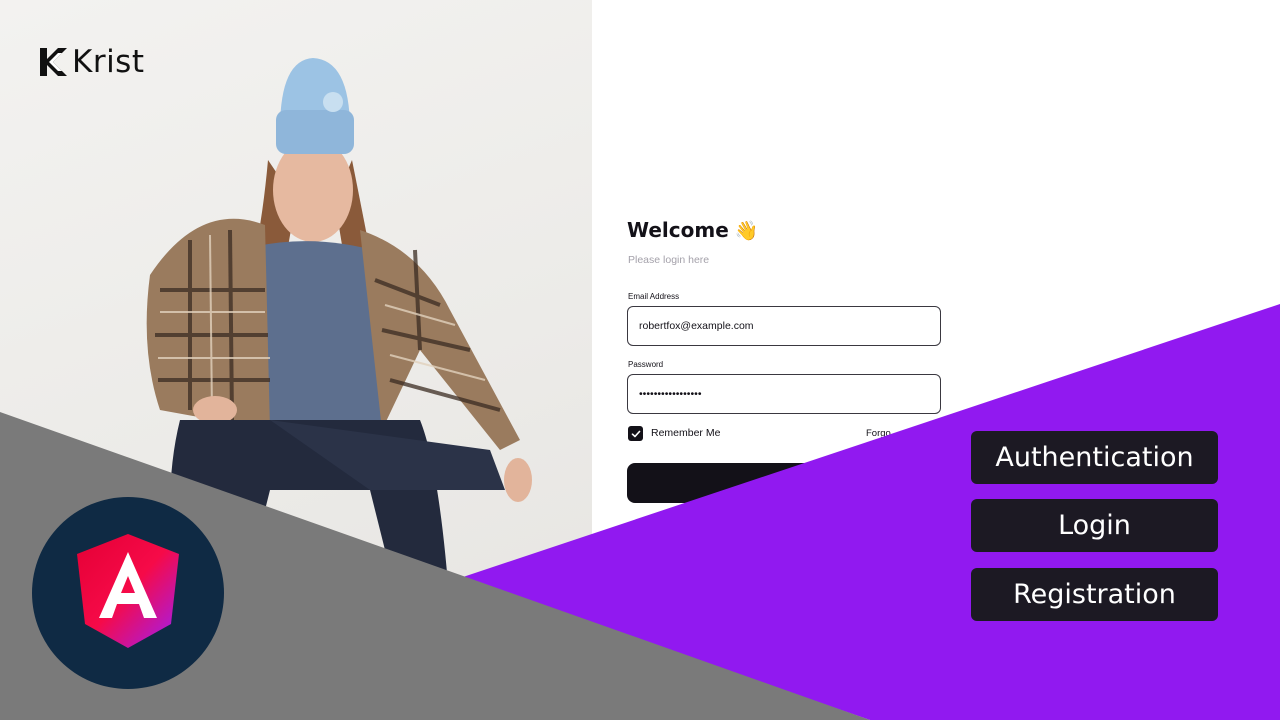 This screenshot has height=720, width=1280. Describe the element at coordinates (654, 296) in the screenshot. I see `email-label: Email Address` at that location.